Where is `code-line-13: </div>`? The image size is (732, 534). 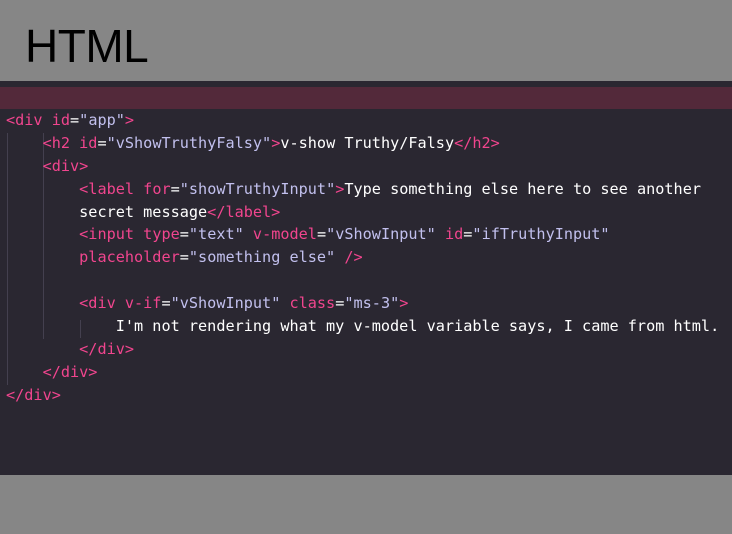 code-line-13: </div> is located at coordinates (33, 394).